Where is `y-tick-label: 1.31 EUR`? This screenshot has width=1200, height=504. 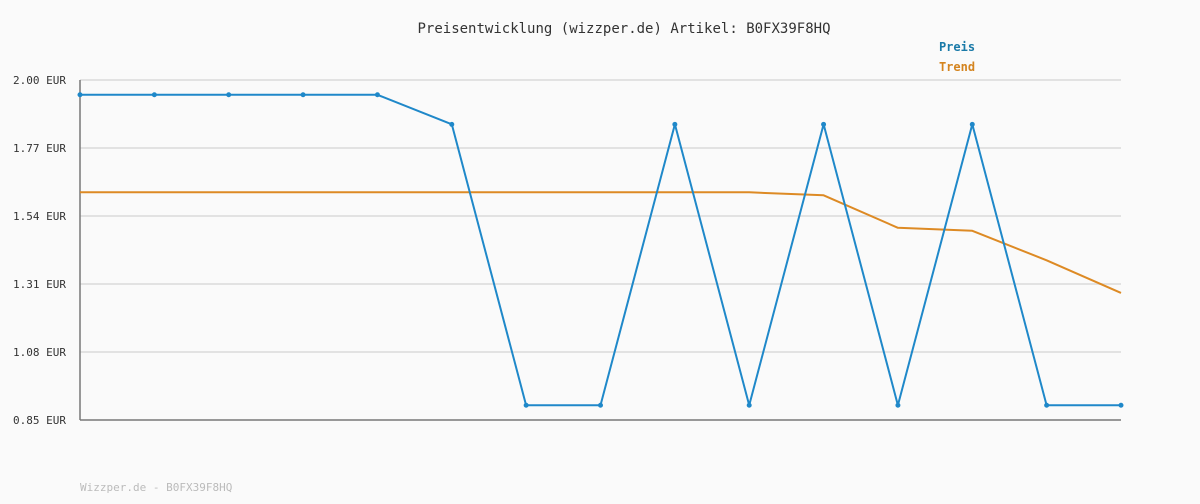 y-tick-label: 1.31 EUR is located at coordinates (39, 284).